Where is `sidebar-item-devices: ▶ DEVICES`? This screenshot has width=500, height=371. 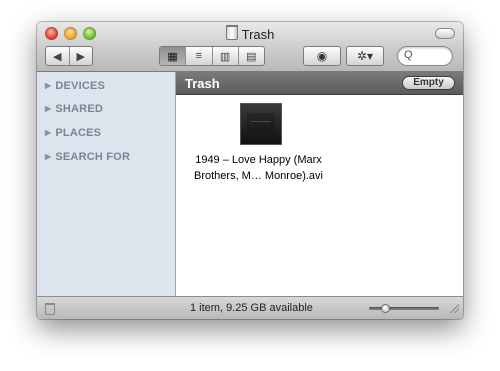
sidebar-item-devices: ▶ DEVICES is located at coordinates (75, 86).